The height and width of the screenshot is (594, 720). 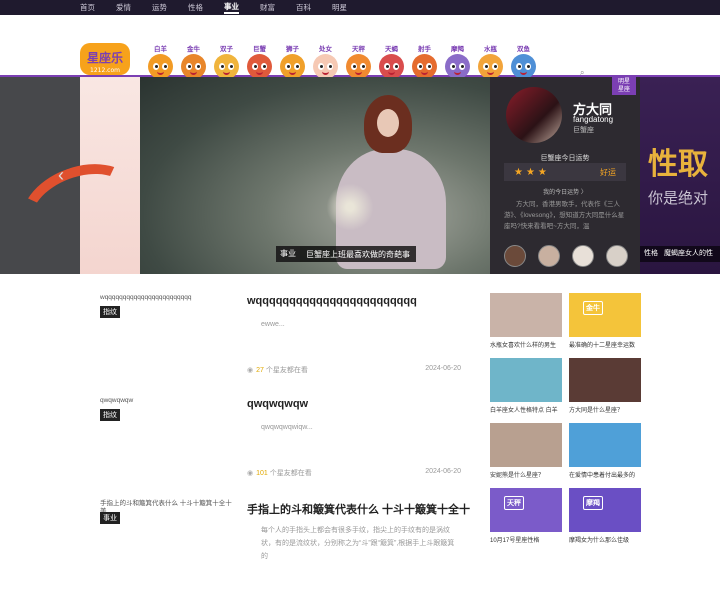 What do you see at coordinates (70, 175) in the screenshot?
I see `banner-slide-prev` at bounding box center [70, 175].